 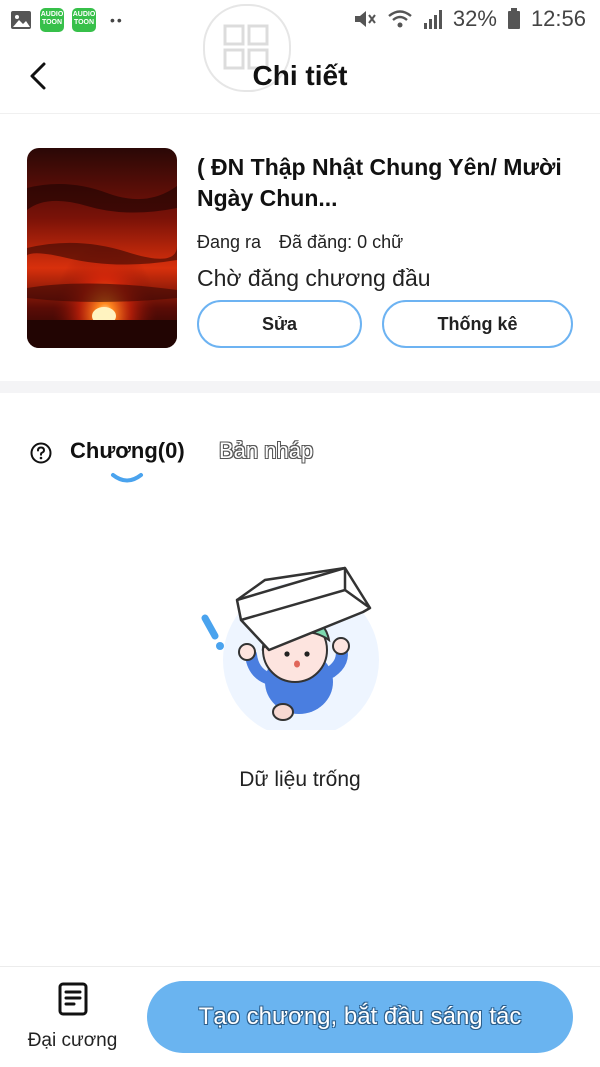 I want to click on mute-icon, so click(x=365, y=19).